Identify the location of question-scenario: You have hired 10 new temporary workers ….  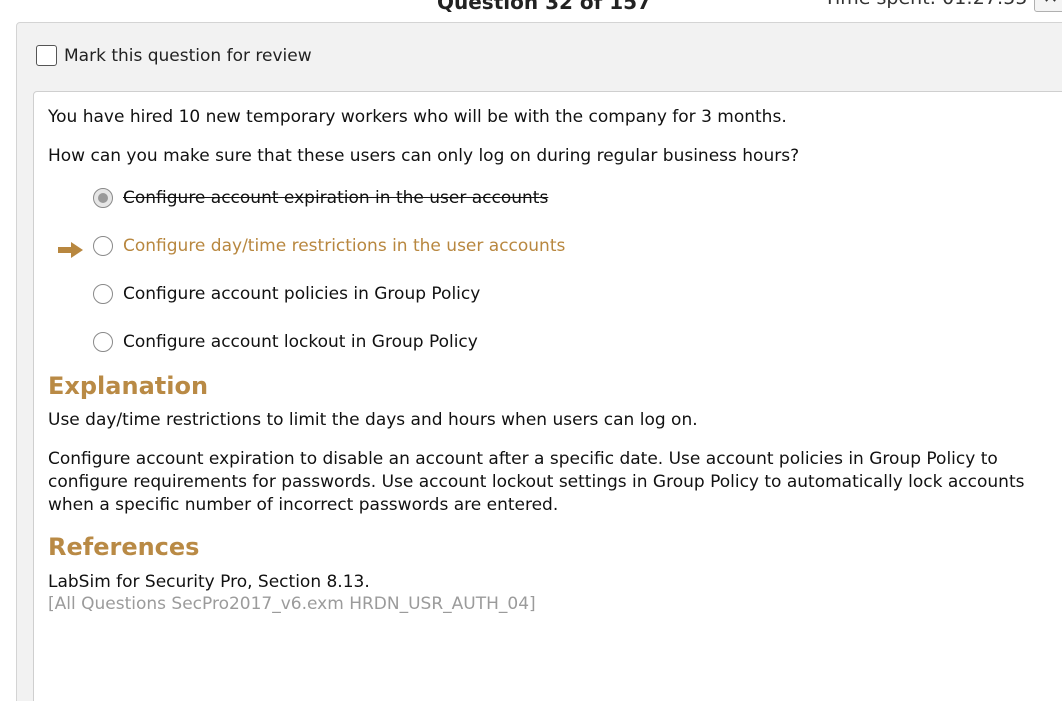
(417, 117).